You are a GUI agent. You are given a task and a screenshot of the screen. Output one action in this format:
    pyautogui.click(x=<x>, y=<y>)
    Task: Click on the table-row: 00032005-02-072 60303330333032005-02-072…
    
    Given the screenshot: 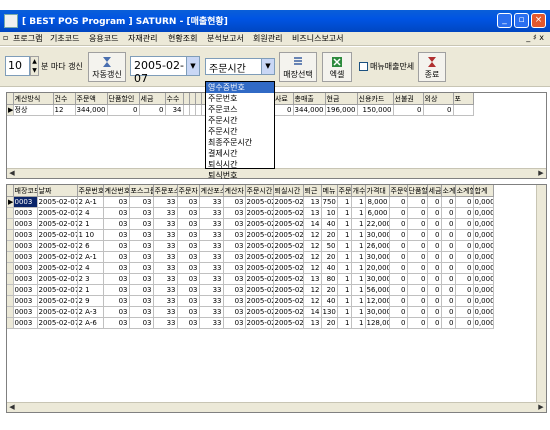 What is the action you would take?
    pyautogui.click(x=250, y=246)
    